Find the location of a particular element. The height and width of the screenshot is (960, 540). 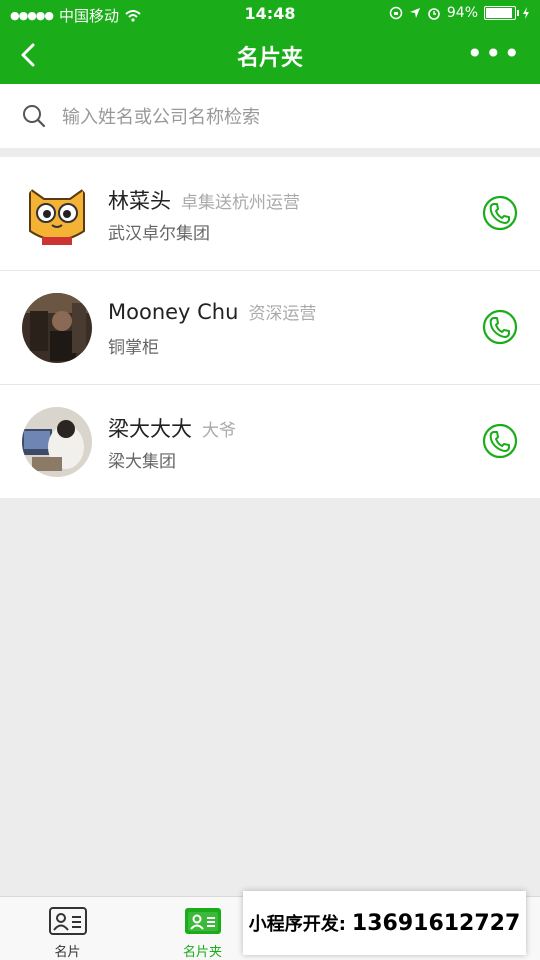

nav-bar: 名片夹 ••• is located at coordinates (270, 56).